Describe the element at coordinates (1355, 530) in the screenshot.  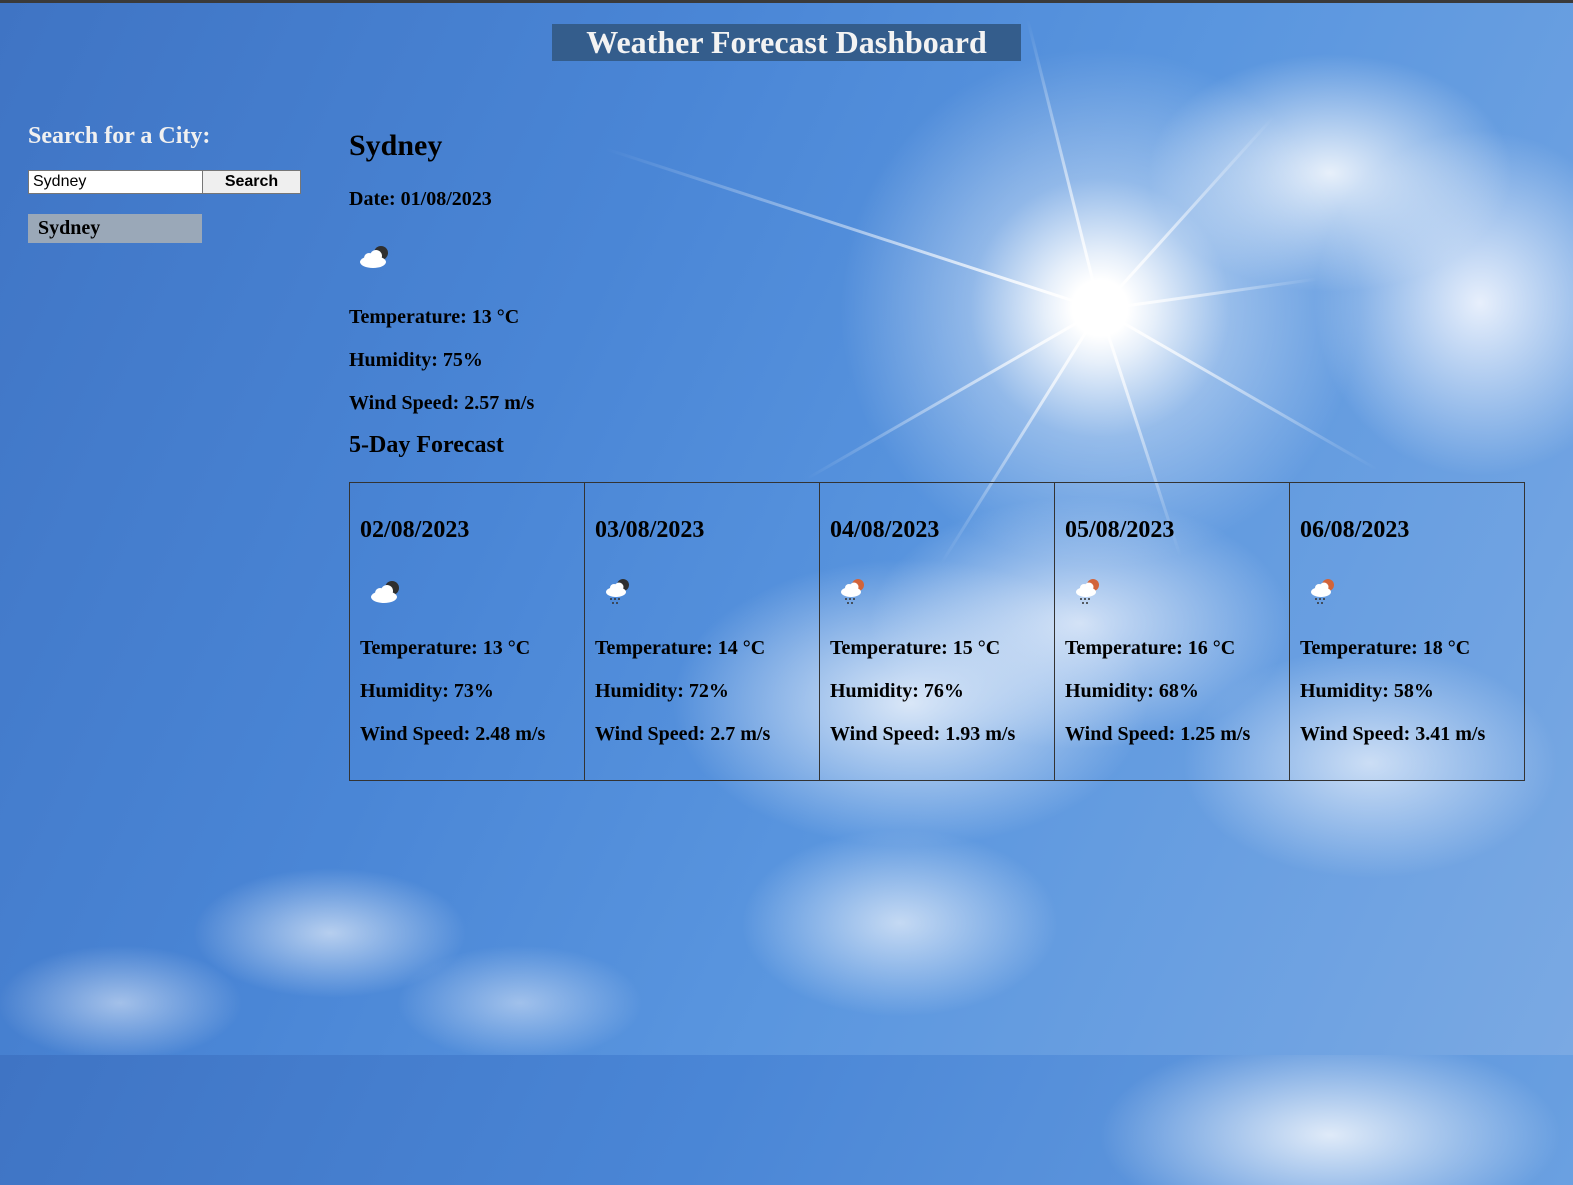
I see `forecast-date: 06/08/2023` at that location.